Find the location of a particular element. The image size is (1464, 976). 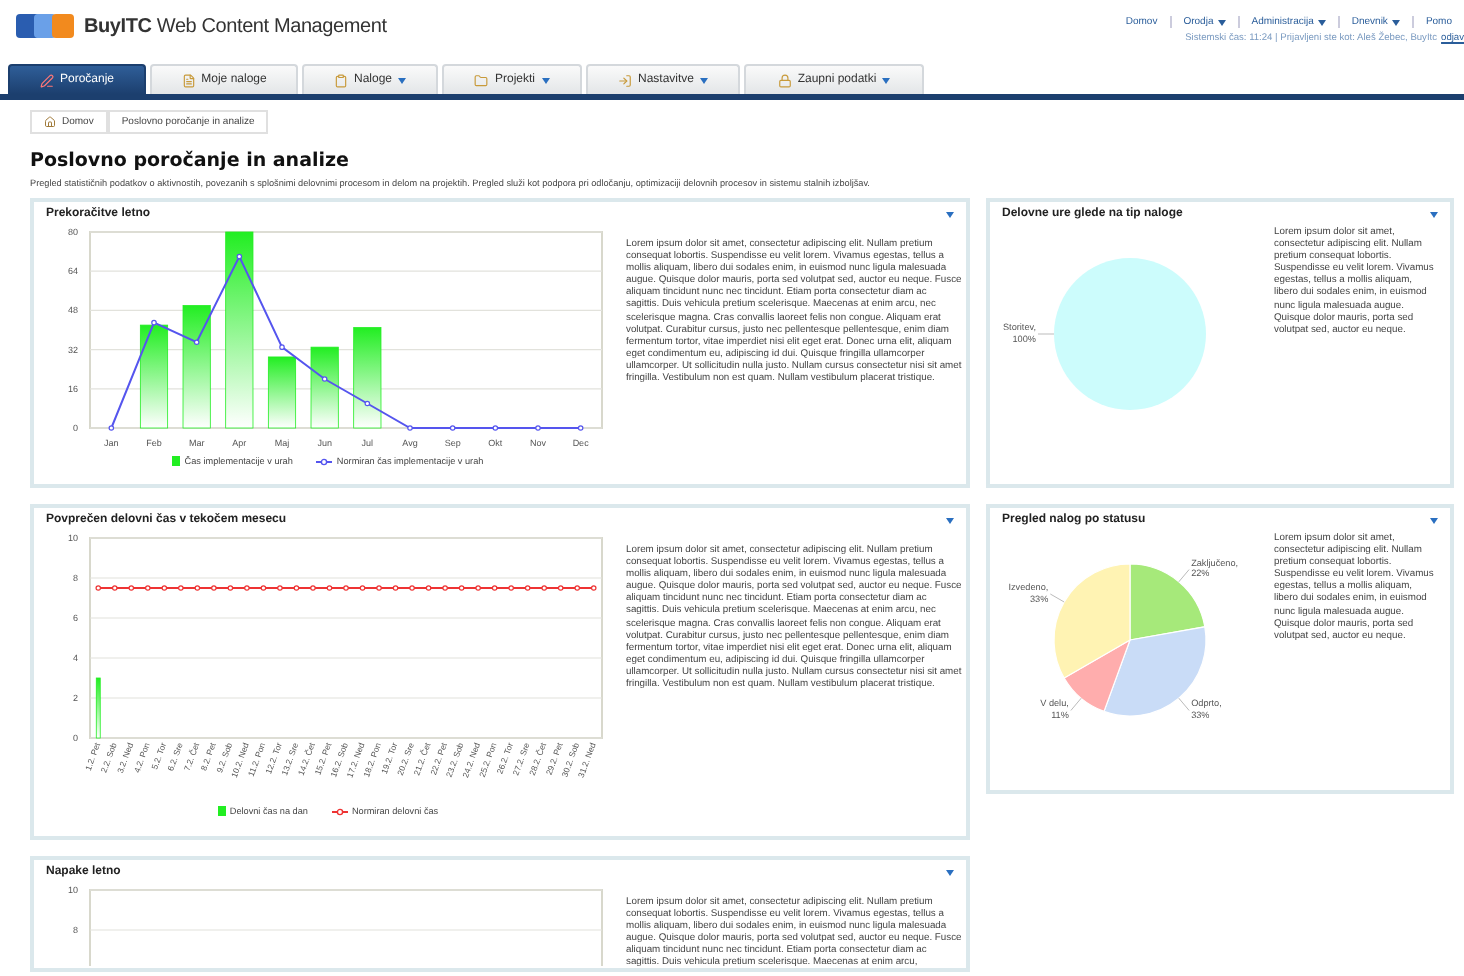

door-icon is located at coordinates (624, 80).